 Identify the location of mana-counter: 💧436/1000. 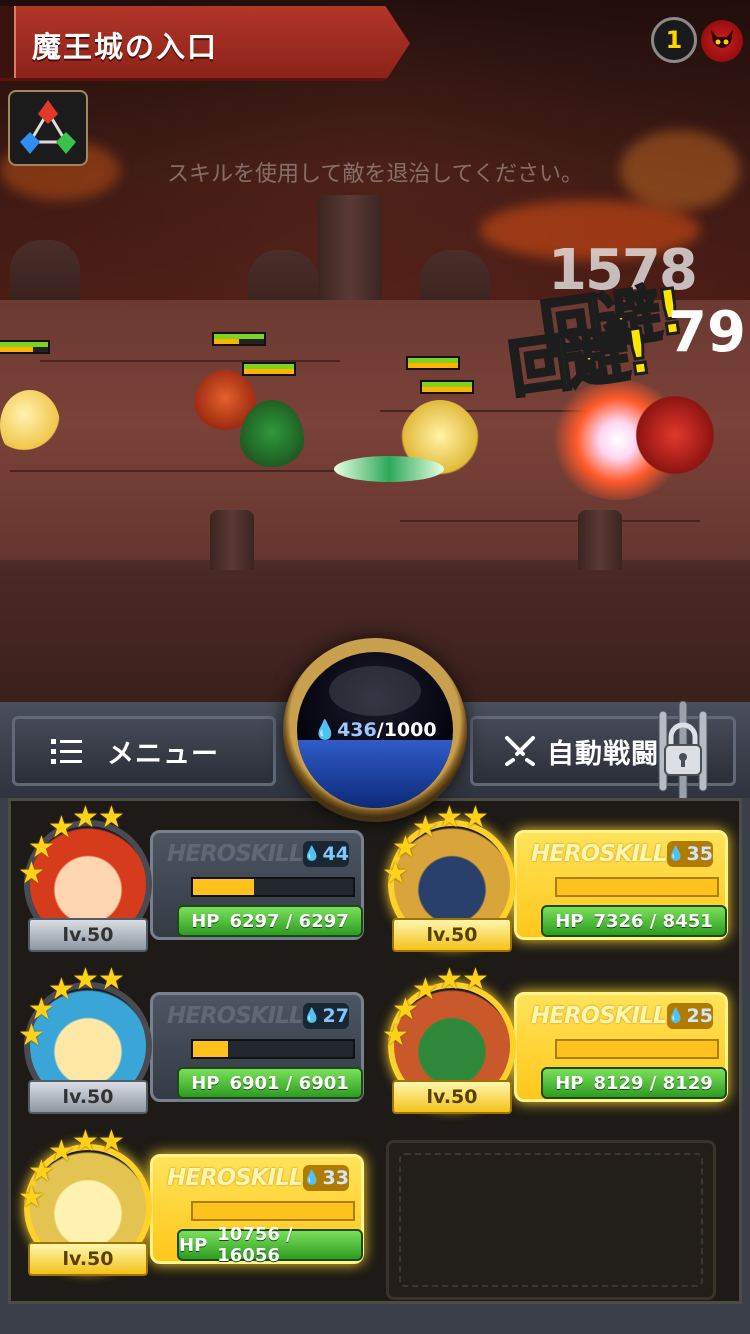
(375, 729).